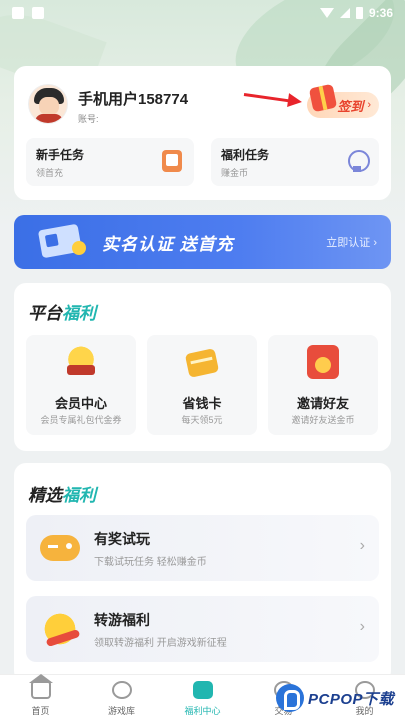 This screenshot has width=405, height=720. I want to click on pcpop-logo-icon, so click(290, 698).